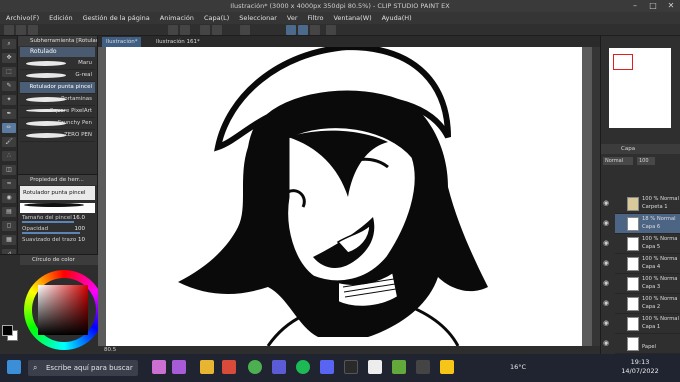 The width and height of the screenshot is (680, 382). I want to click on redo-icon, so click(185, 30).